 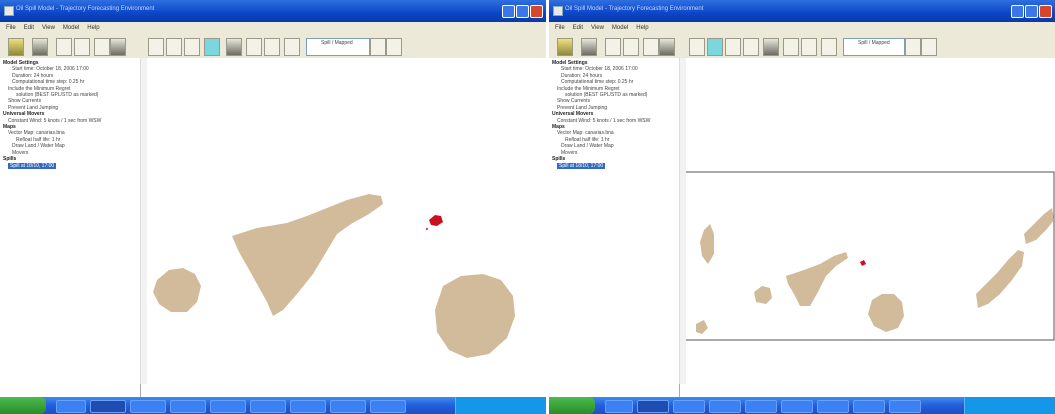 What do you see at coordinates (802, 28) in the screenshot?
I see `menu-bar: File Edit View Model Help` at bounding box center [802, 28].